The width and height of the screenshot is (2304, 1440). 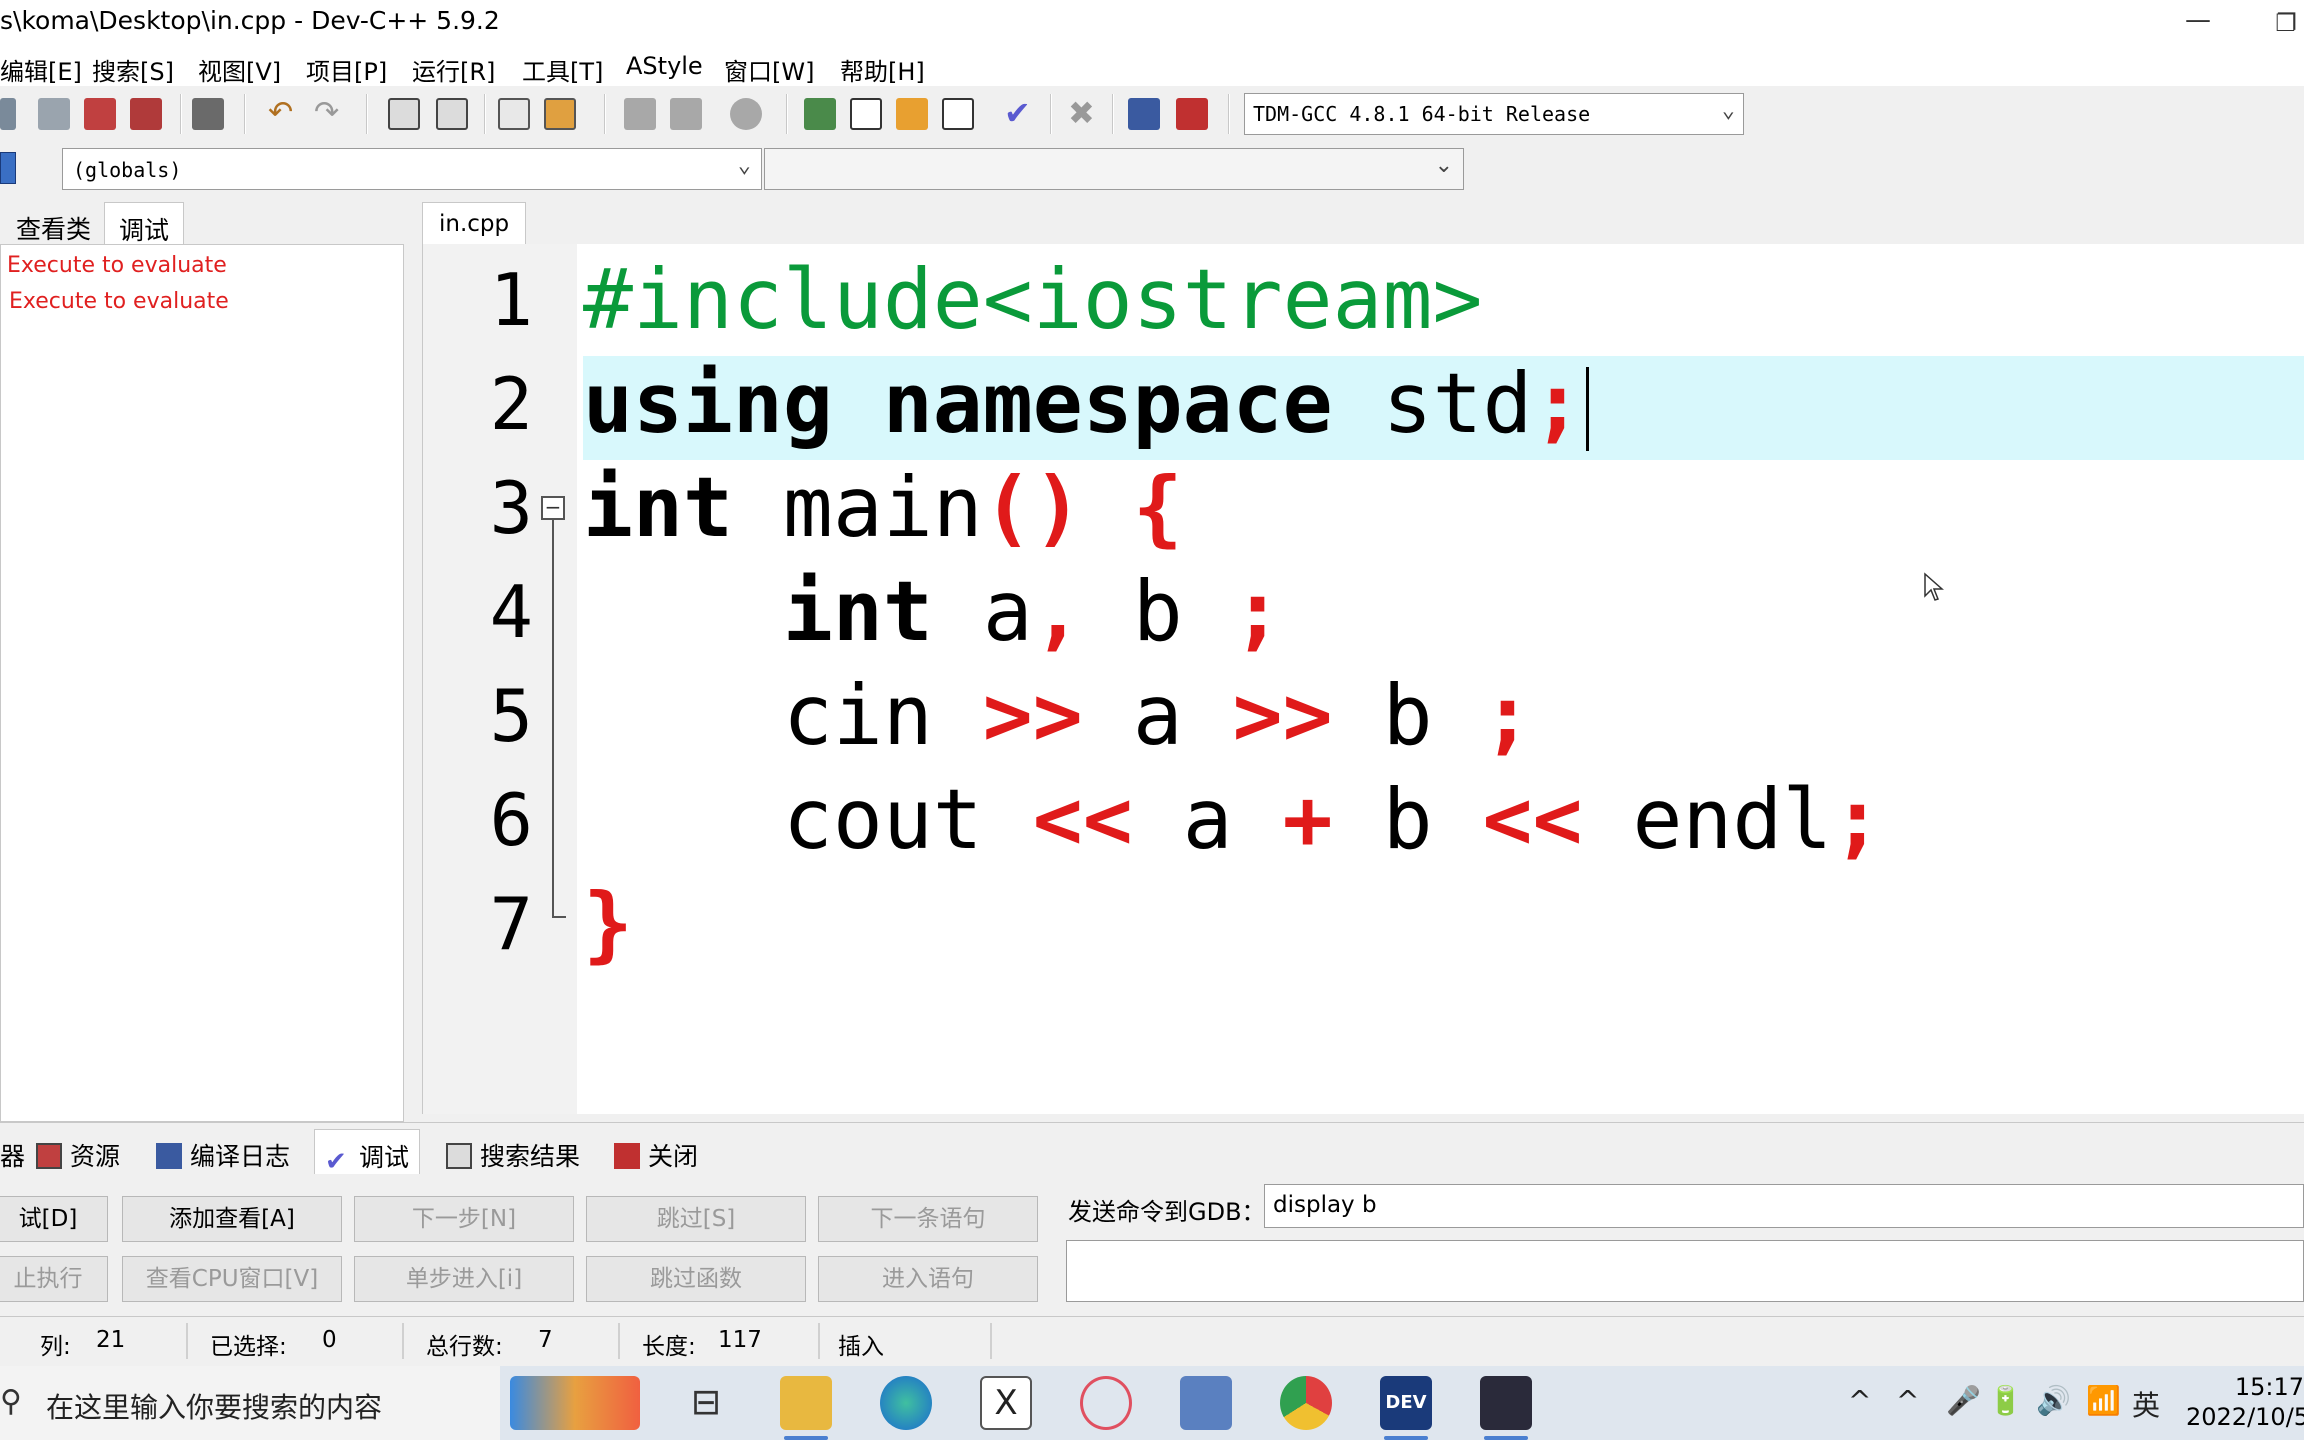 I want to click on skip-function-button: 跳过函数, so click(x=696, y=1279).